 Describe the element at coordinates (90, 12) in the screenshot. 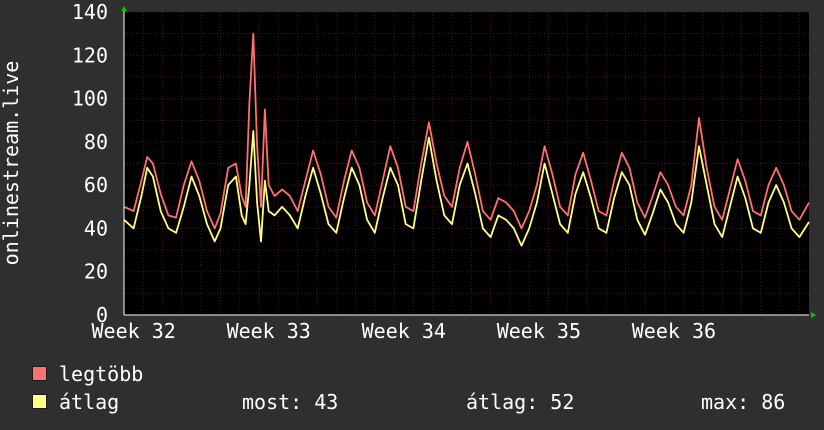

I see `y-tick-label: 140` at that location.